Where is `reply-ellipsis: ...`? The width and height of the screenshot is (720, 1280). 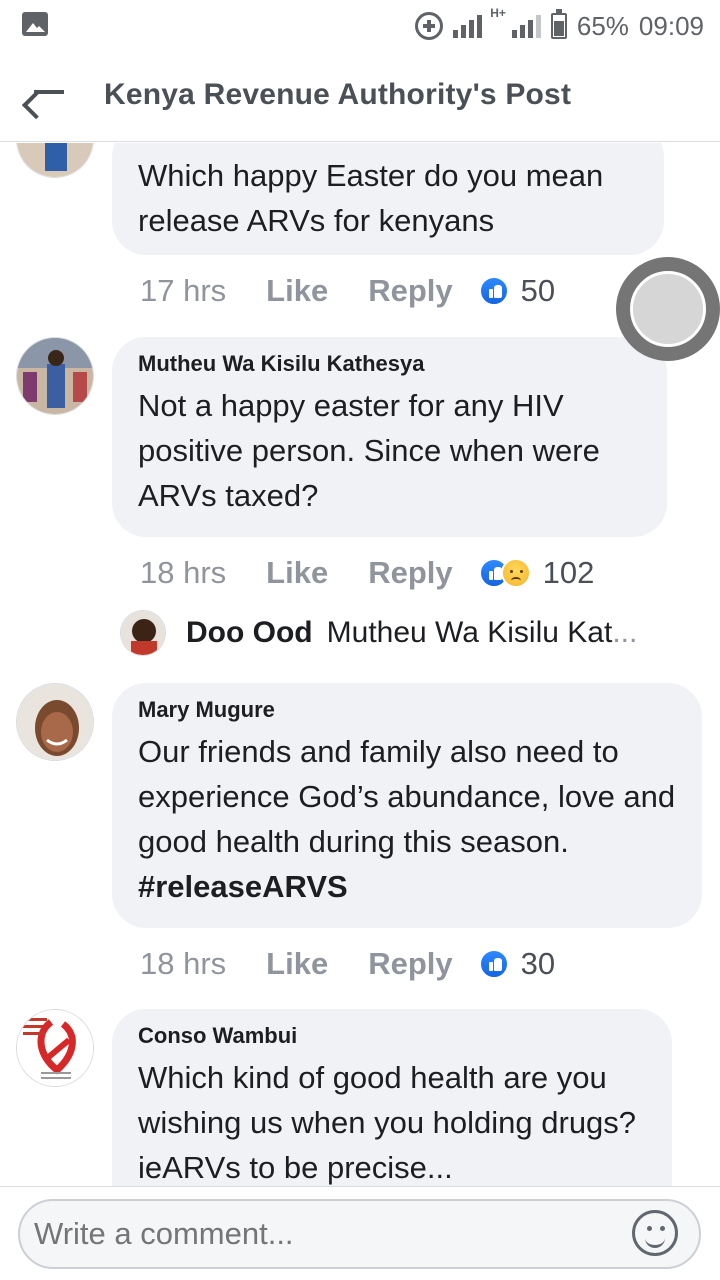 reply-ellipsis: ... is located at coordinates (625, 632).